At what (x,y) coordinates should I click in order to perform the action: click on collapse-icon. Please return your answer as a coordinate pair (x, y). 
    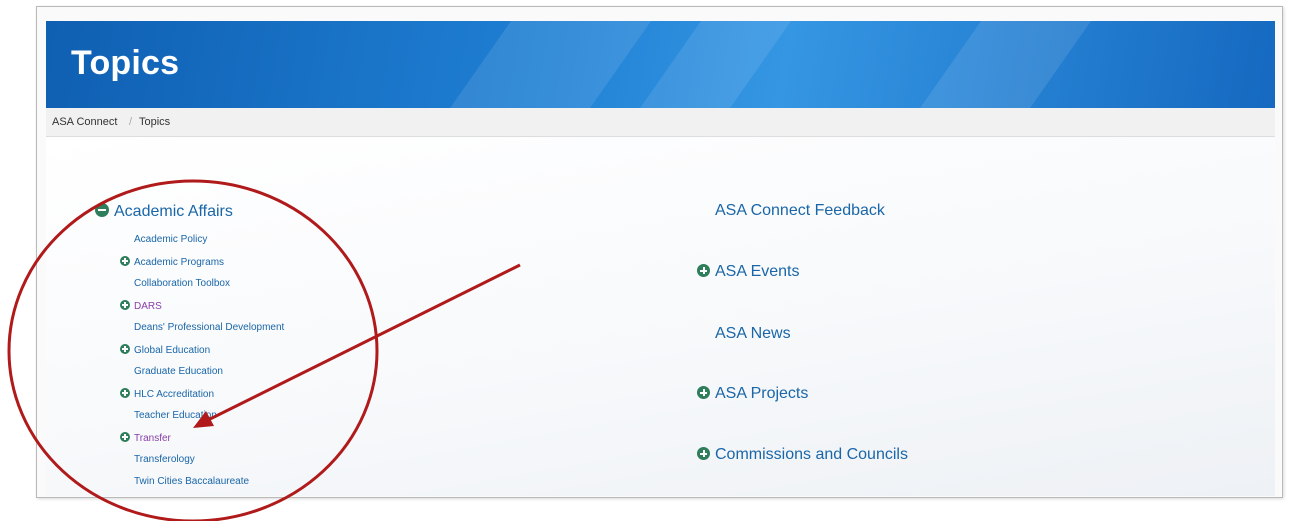
    Looking at the image, I should click on (102, 210).